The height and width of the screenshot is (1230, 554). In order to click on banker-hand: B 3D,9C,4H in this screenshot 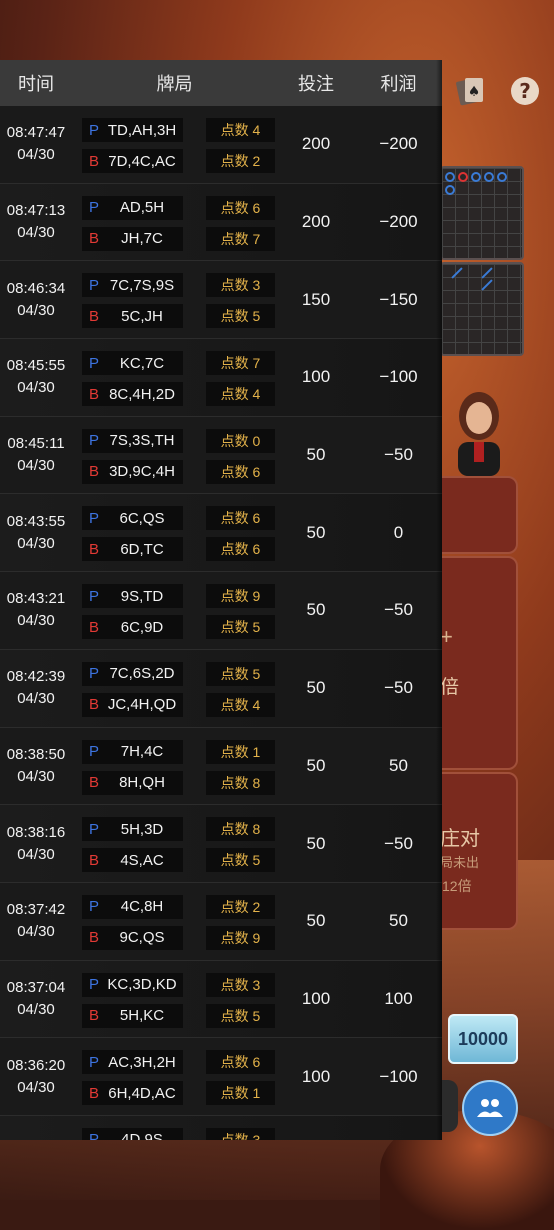, I will do `click(132, 471)`.